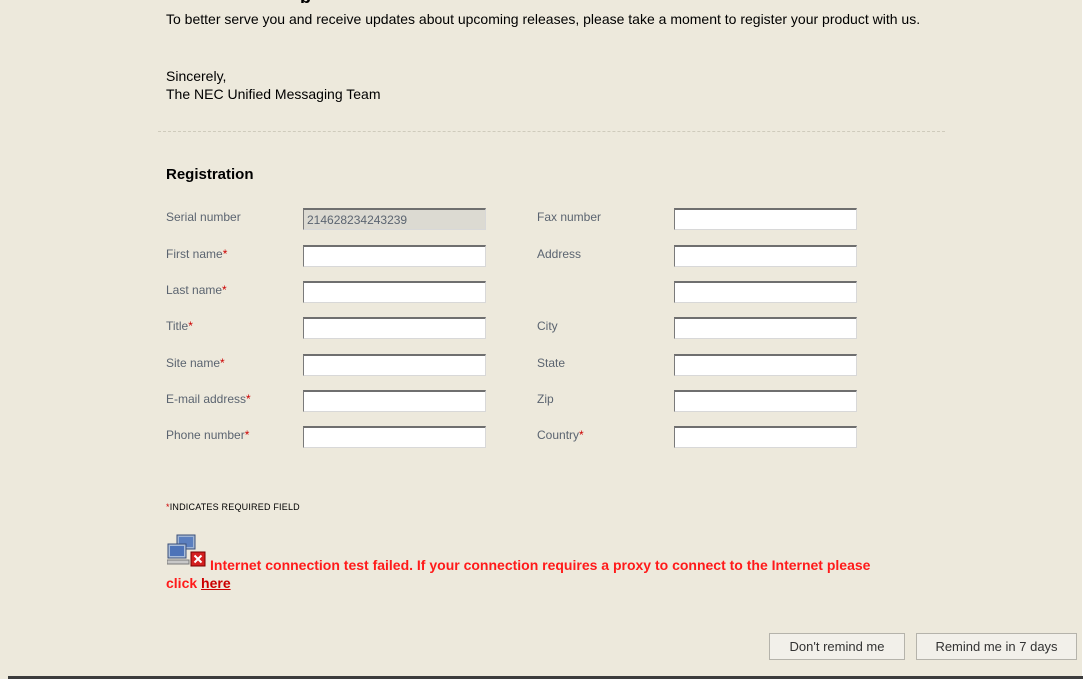  I want to click on last-name-input, so click(394, 292).